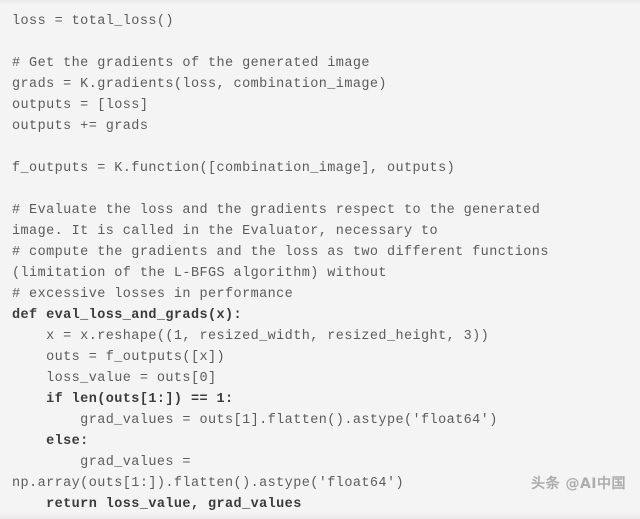 This screenshot has height=519, width=640. Describe the element at coordinates (80, 105) in the screenshot. I see `code-line: outputs = [loss]` at that location.